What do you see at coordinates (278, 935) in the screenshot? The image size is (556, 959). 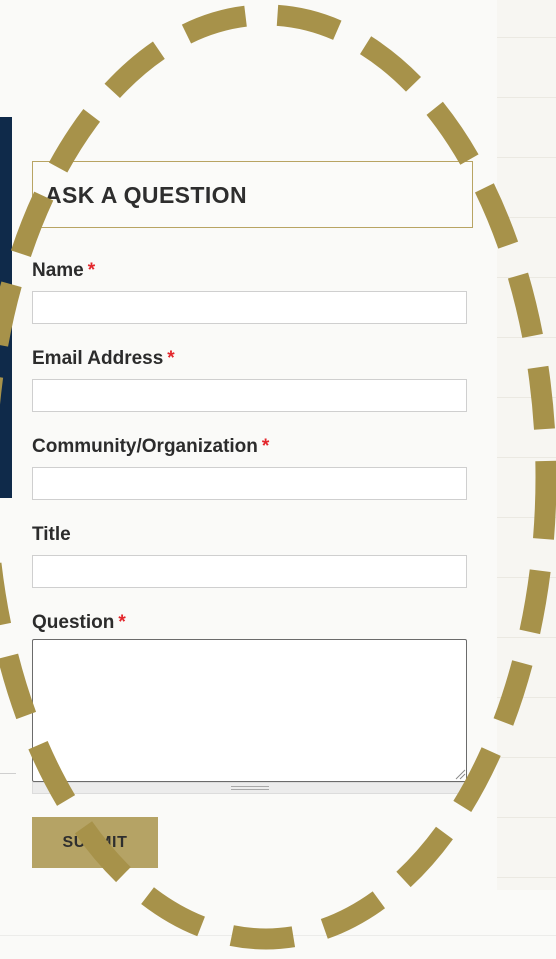 I see `bottom-divider` at bounding box center [278, 935].